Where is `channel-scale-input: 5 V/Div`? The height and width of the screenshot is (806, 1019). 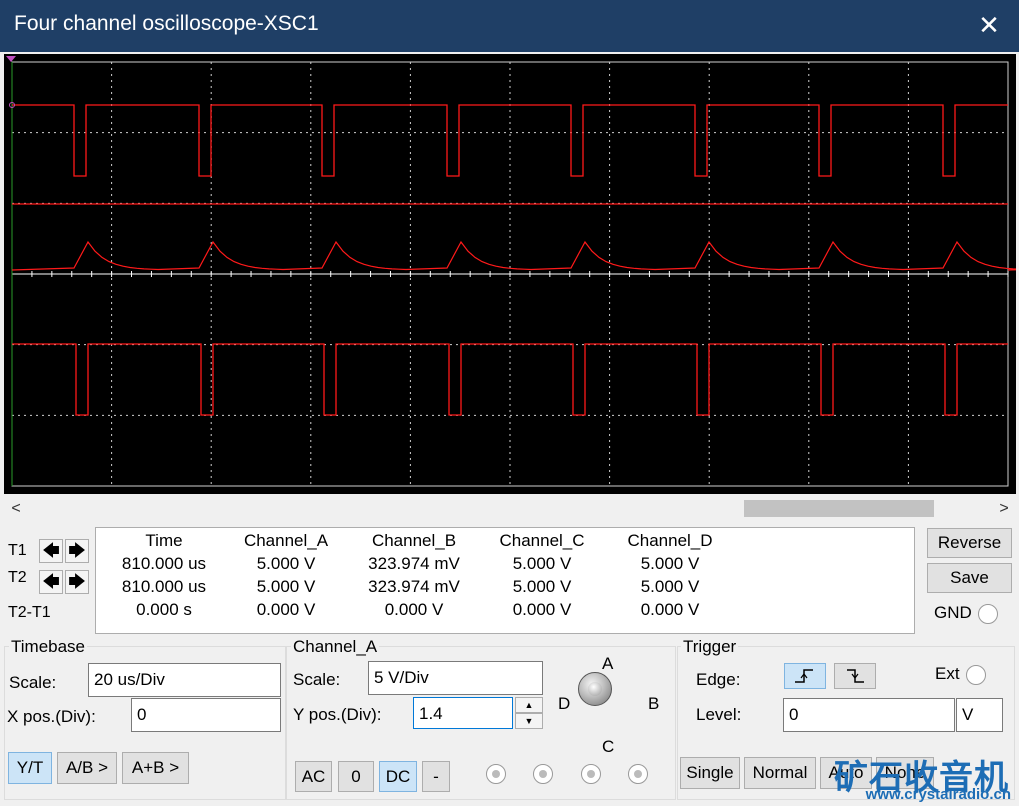
channel-scale-input: 5 V/Div is located at coordinates (455, 678).